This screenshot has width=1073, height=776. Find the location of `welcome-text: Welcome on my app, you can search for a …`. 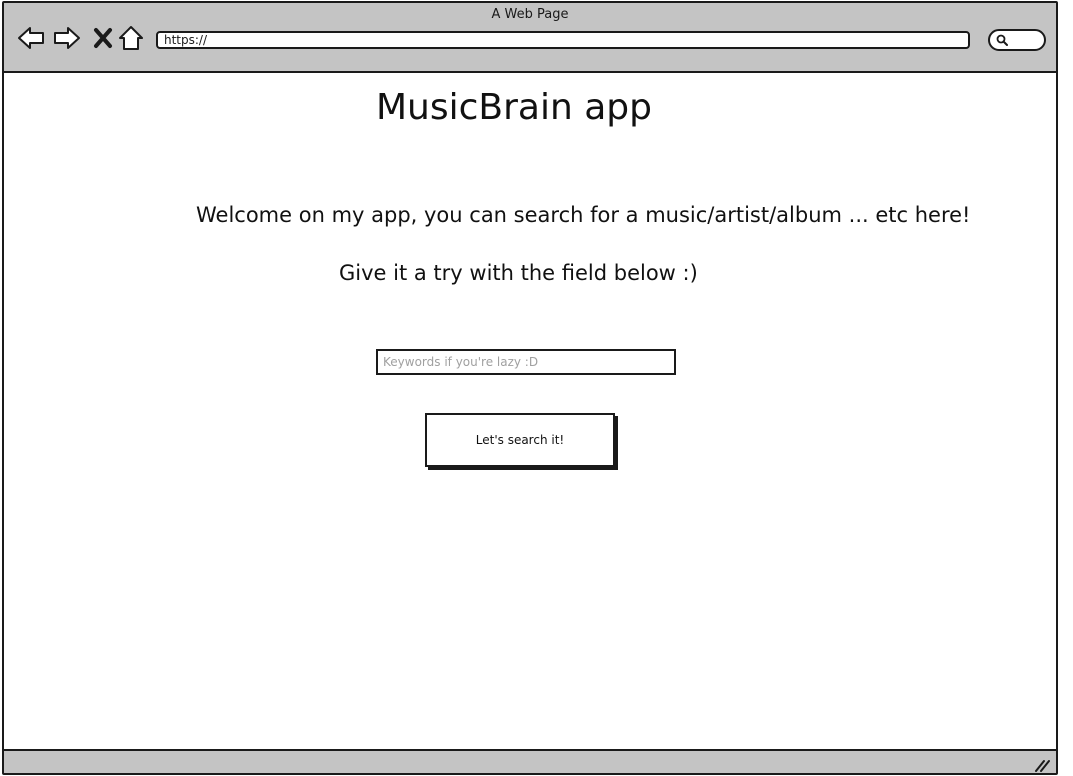

welcome-text: Welcome on my app, you can search for a … is located at coordinates (583, 215).